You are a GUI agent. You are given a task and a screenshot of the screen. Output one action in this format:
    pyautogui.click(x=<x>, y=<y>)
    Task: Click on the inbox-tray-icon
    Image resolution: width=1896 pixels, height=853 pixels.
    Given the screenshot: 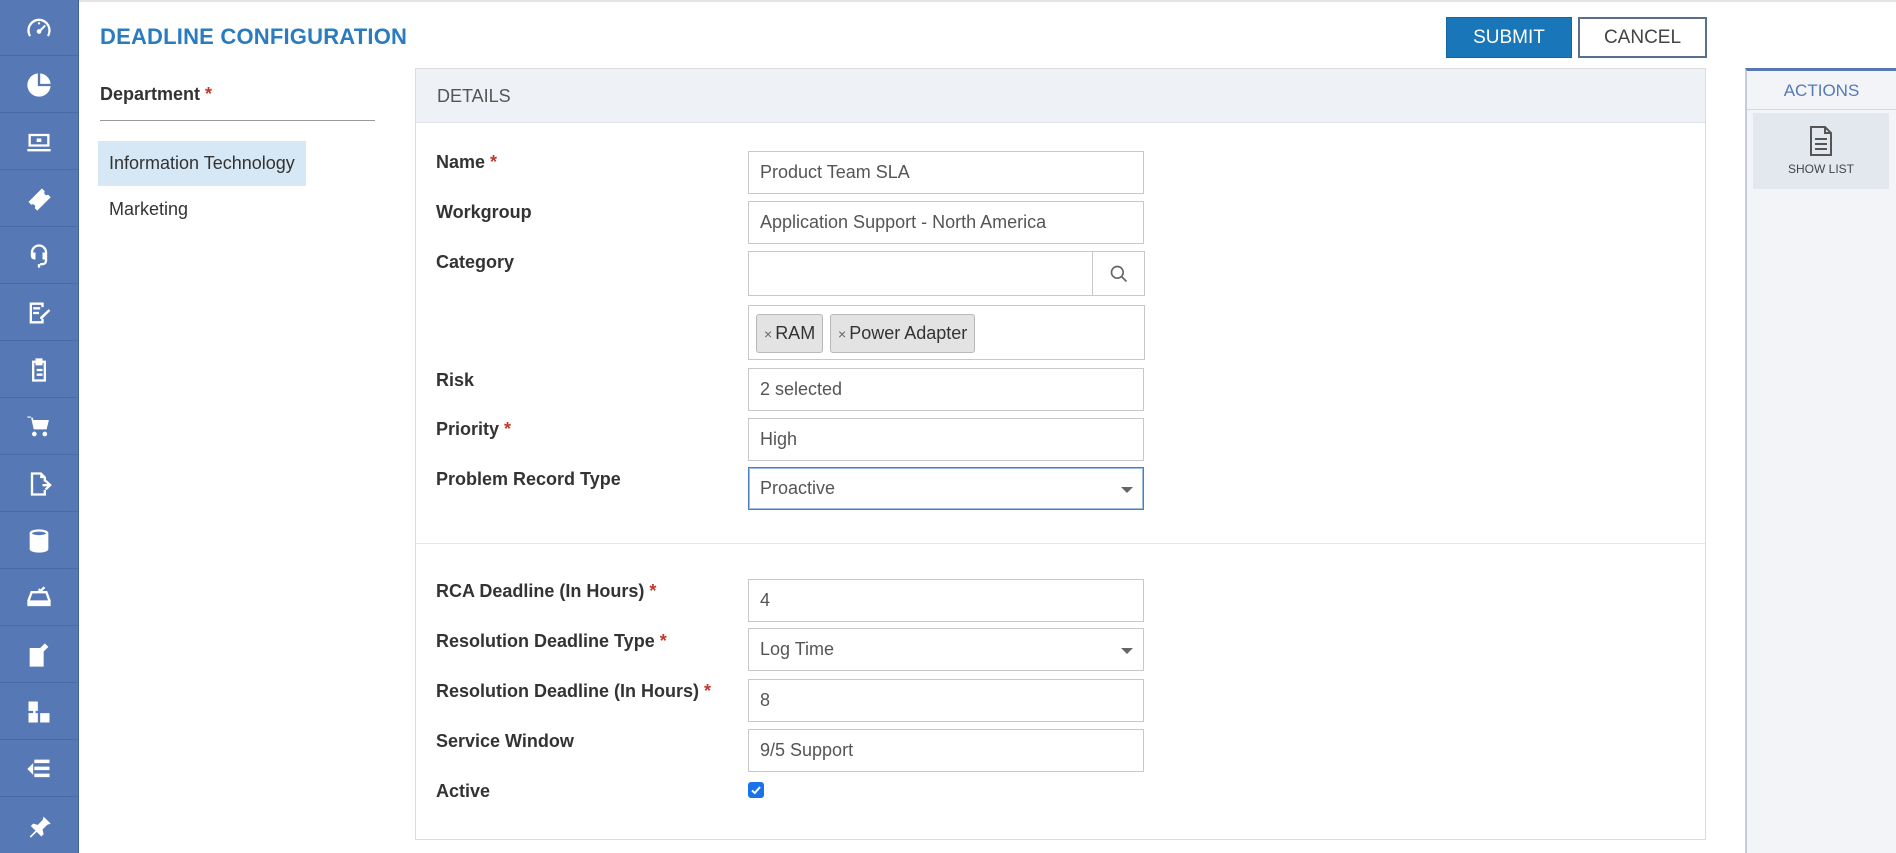 What is the action you would take?
    pyautogui.click(x=39, y=595)
    